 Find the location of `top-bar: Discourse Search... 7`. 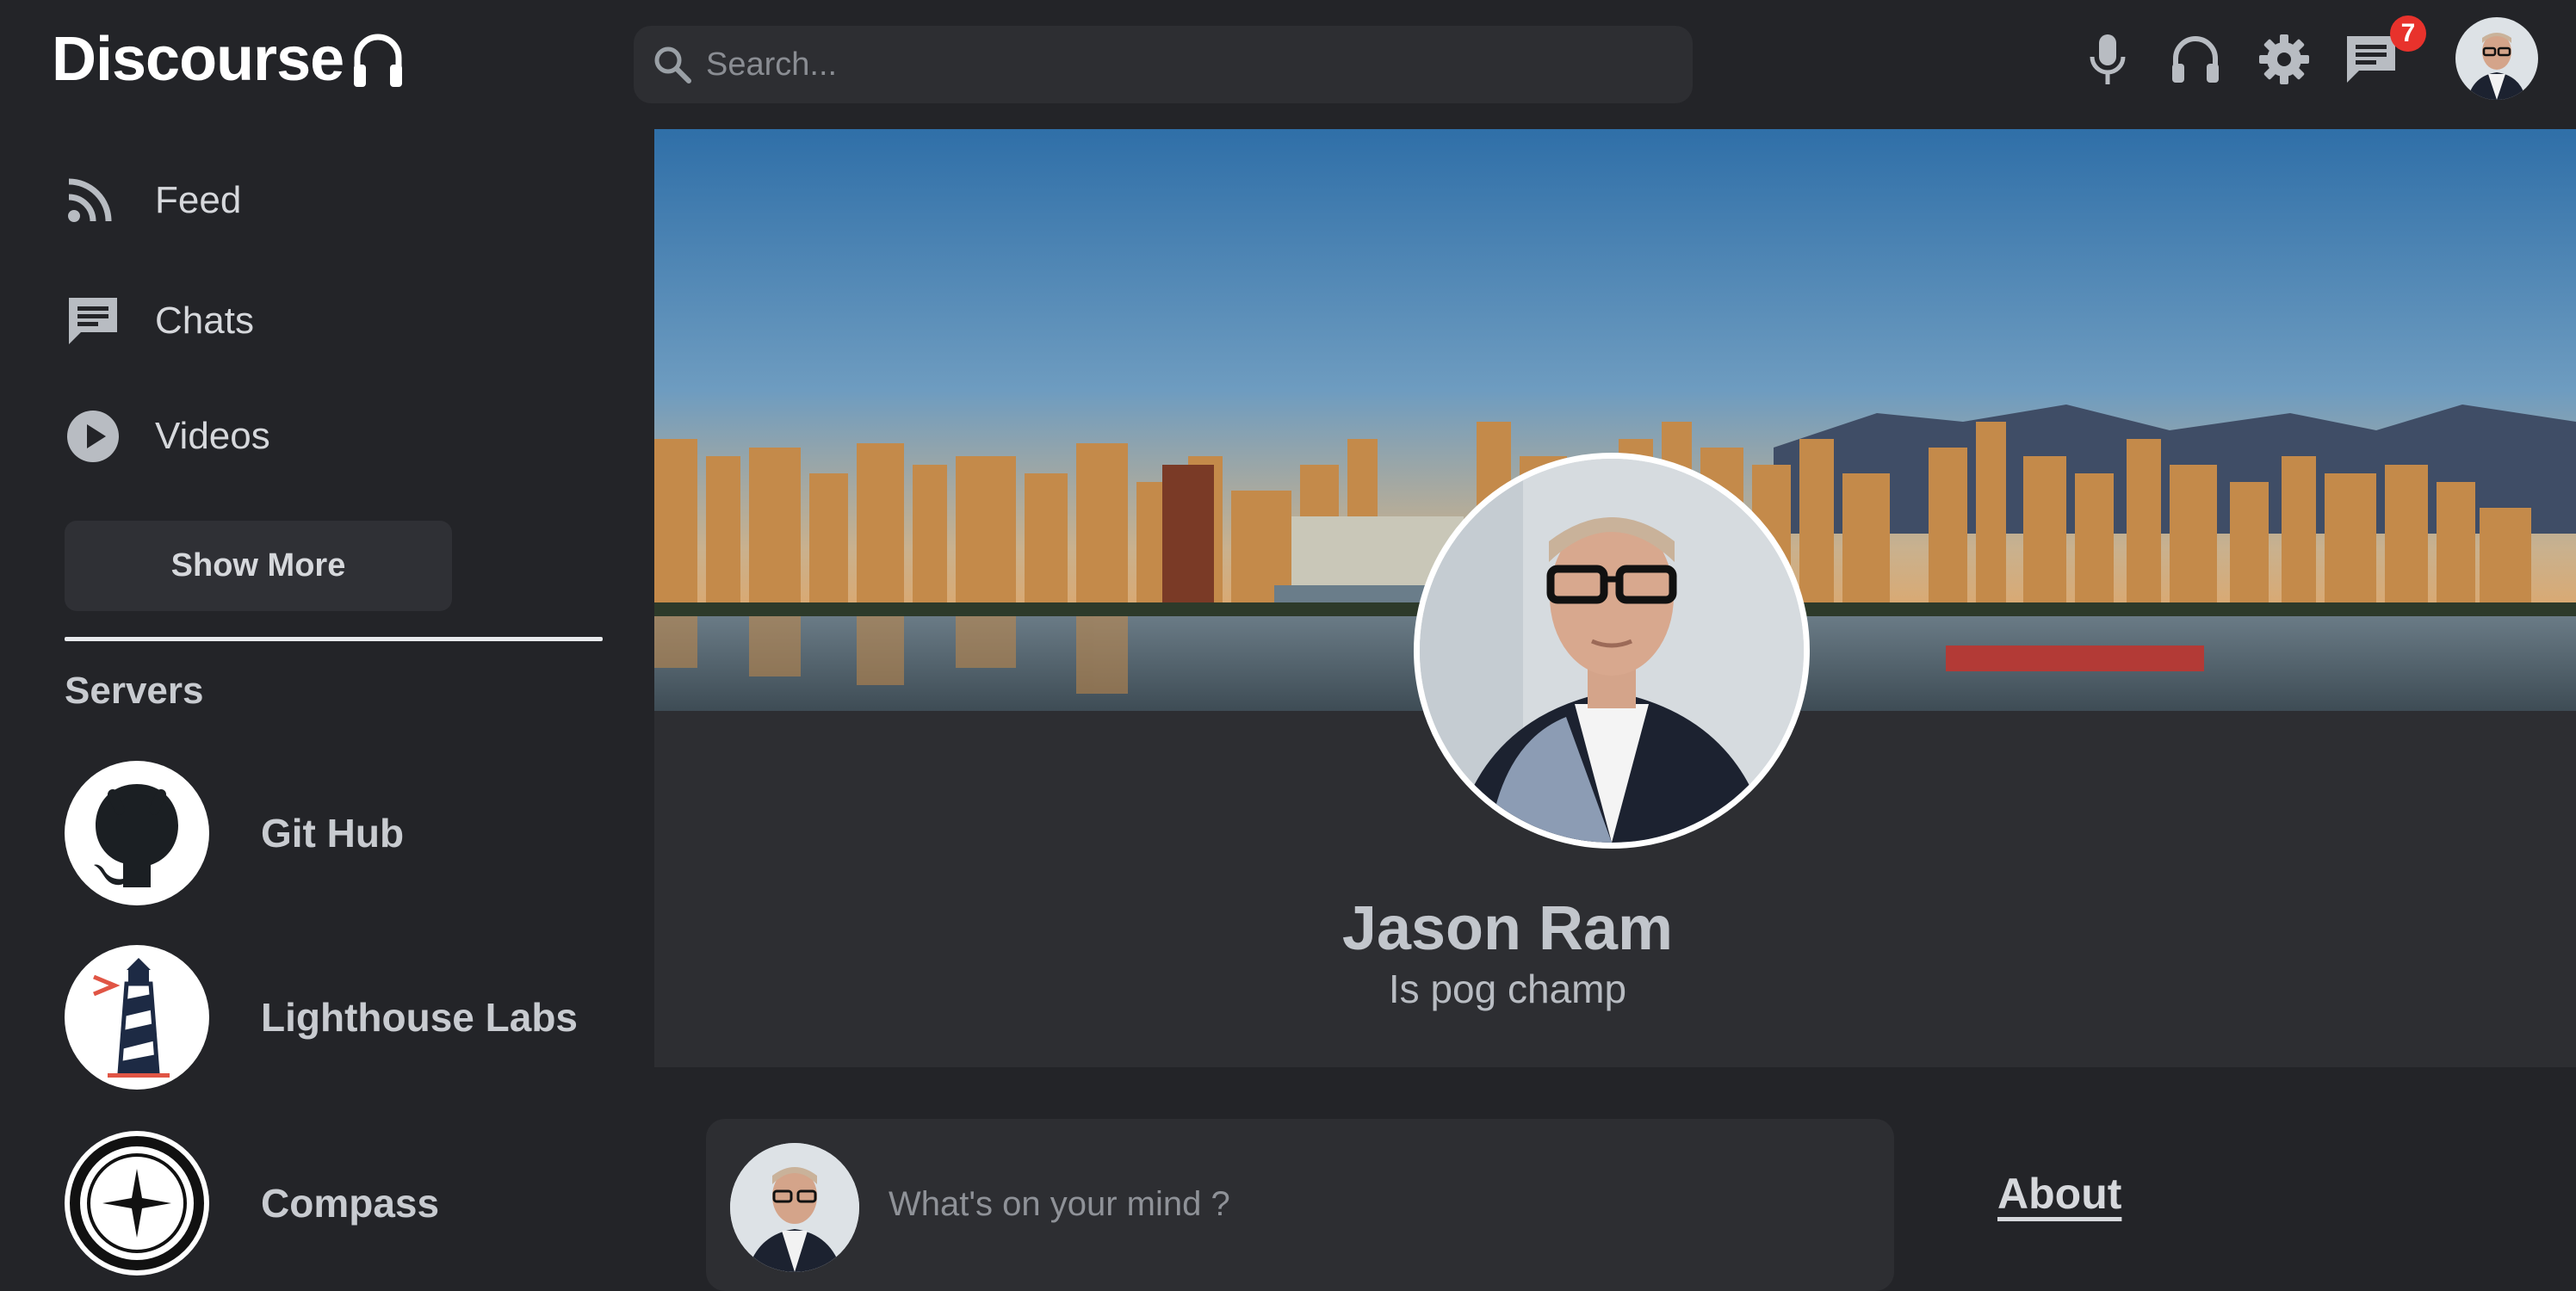

top-bar: Discourse Search... 7 is located at coordinates (1288, 64).